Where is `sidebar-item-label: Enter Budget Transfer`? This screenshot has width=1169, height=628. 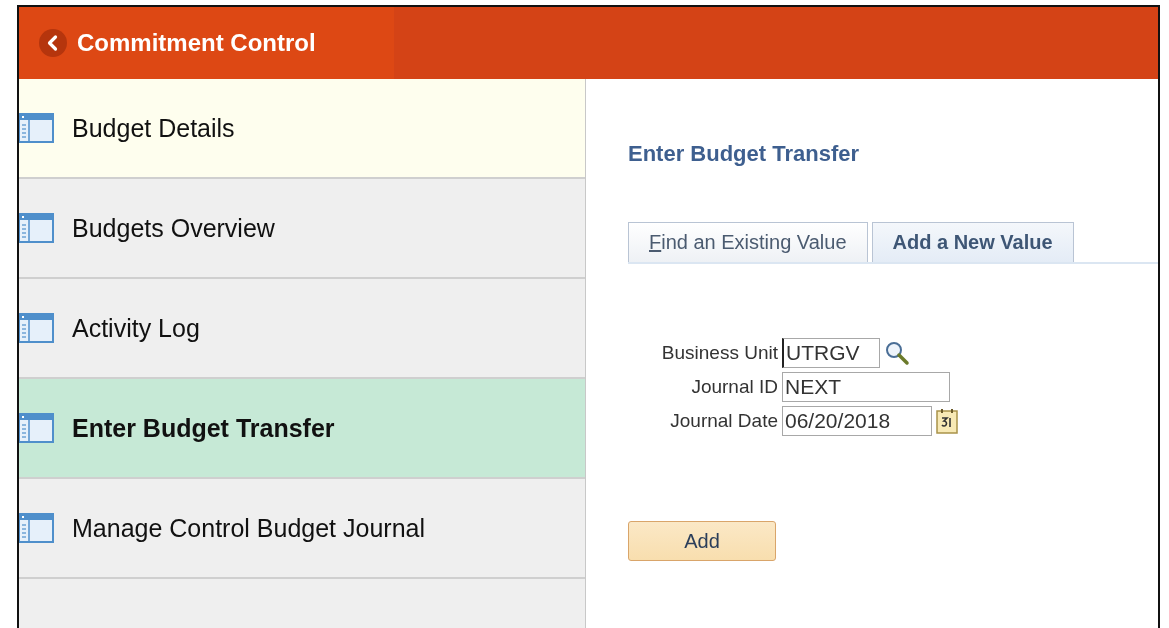 sidebar-item-label: Enter Budget Transfer is located at coordinates (203, 428).